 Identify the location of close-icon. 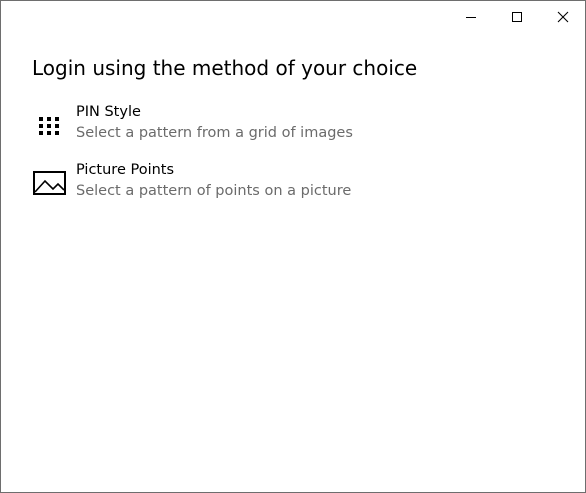
(563, 17).